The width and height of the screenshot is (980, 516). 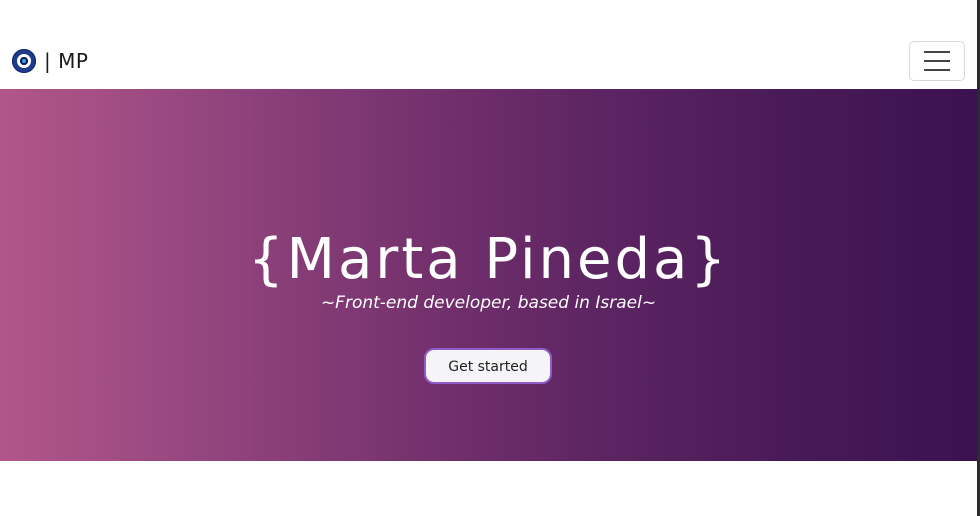 I want to click on hero-title: {Marta Pineda}, so click(x=488, y=259).